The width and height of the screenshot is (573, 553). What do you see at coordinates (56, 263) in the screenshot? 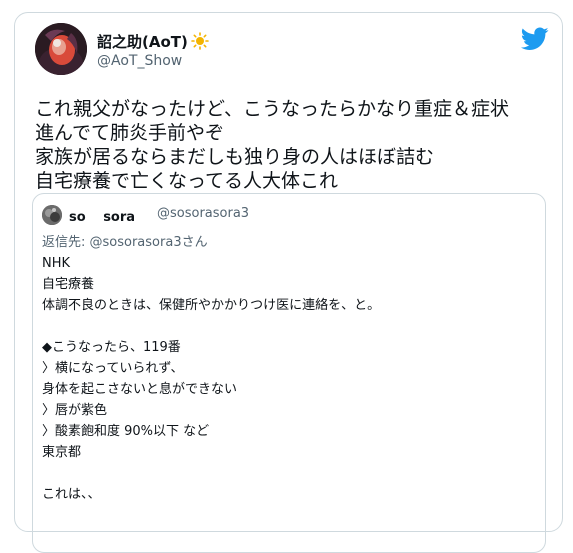
I see `quoted-text-line: NHK` at bounding box center [56, 263].